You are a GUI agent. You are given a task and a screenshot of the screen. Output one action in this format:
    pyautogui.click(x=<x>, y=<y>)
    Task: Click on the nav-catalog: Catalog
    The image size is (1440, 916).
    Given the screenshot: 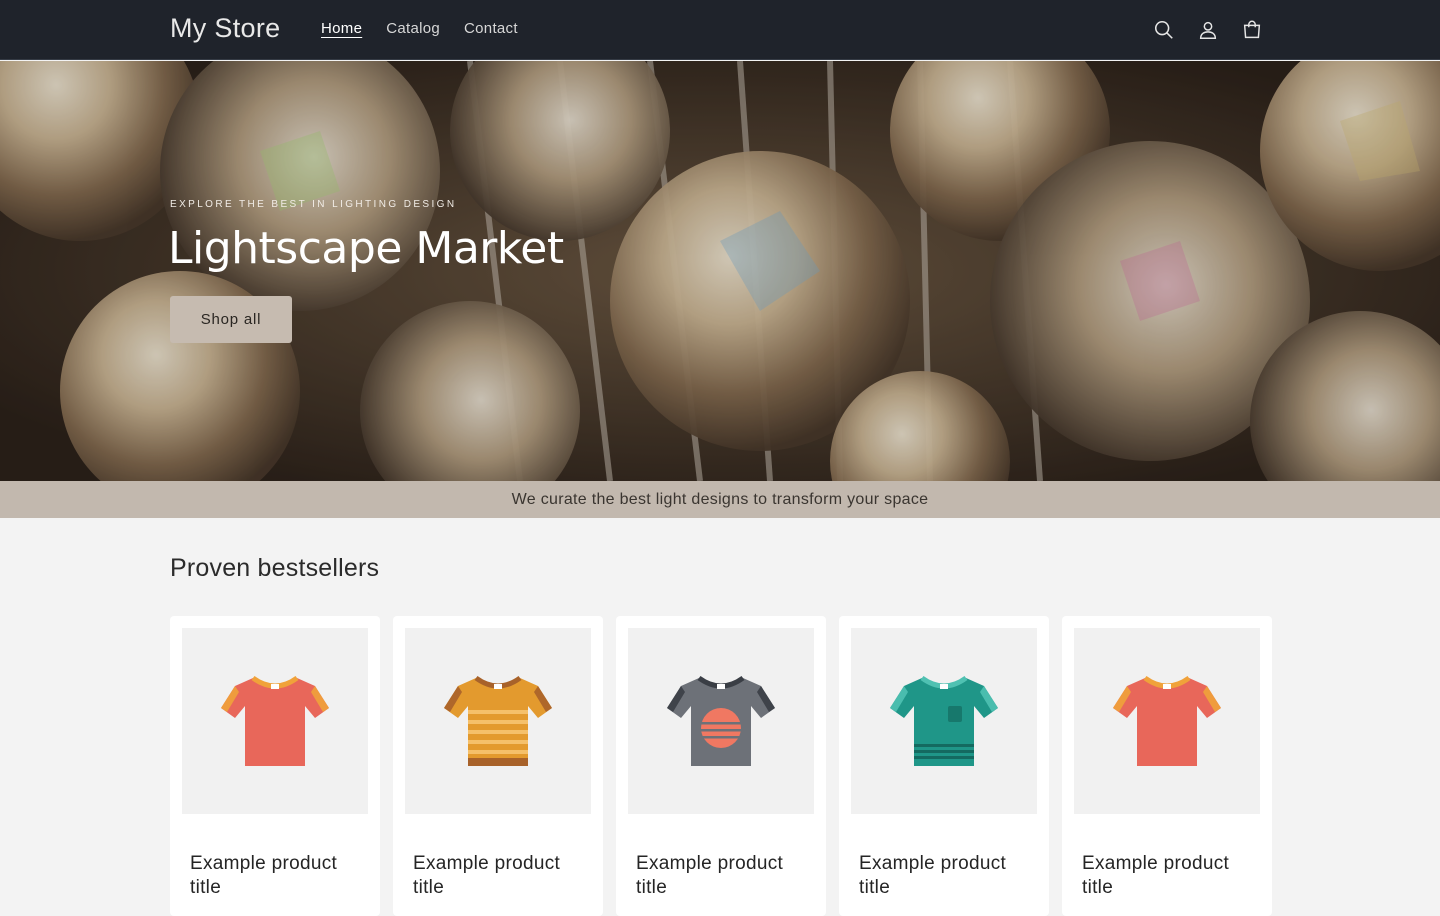 What is the action you would take?
    pyautogui.click(x=413, y=28)
    